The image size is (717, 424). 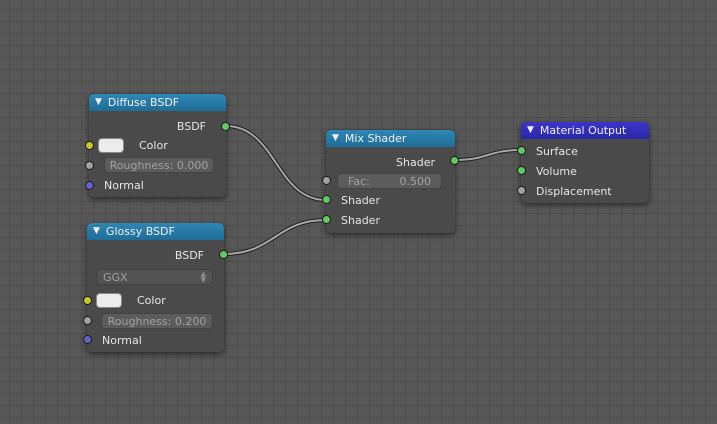 I want to click on shader-input-label-2: Shader, so click(x=360, y=220).